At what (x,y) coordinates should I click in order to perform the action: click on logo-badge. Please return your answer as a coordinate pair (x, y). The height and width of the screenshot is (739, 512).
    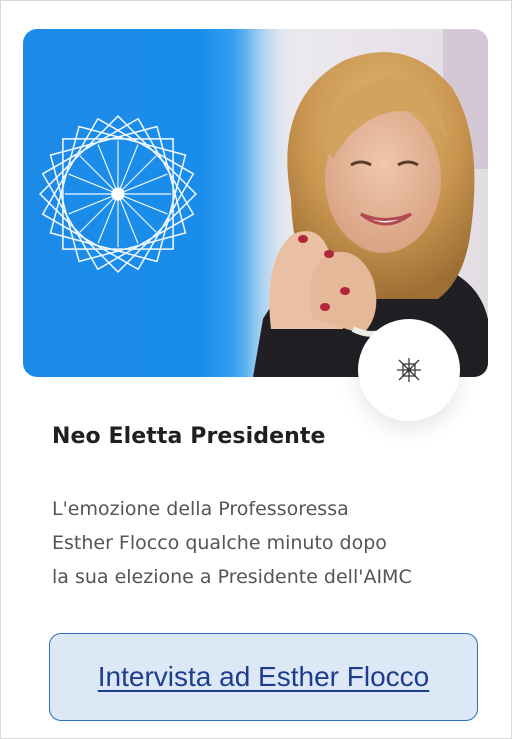
    Looking at the image, I should click on (409, 370).